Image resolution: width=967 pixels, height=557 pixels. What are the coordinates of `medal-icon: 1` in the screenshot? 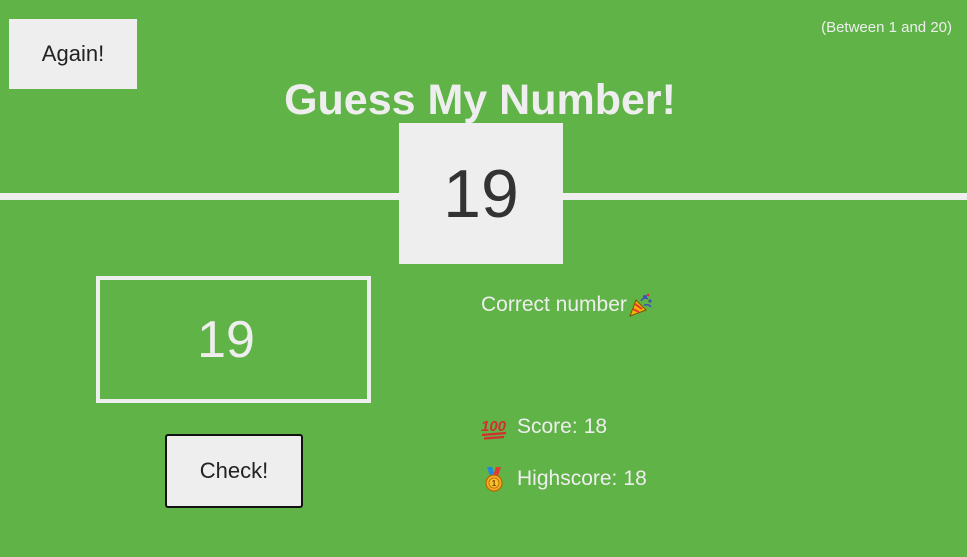 It's located at (494, 479).